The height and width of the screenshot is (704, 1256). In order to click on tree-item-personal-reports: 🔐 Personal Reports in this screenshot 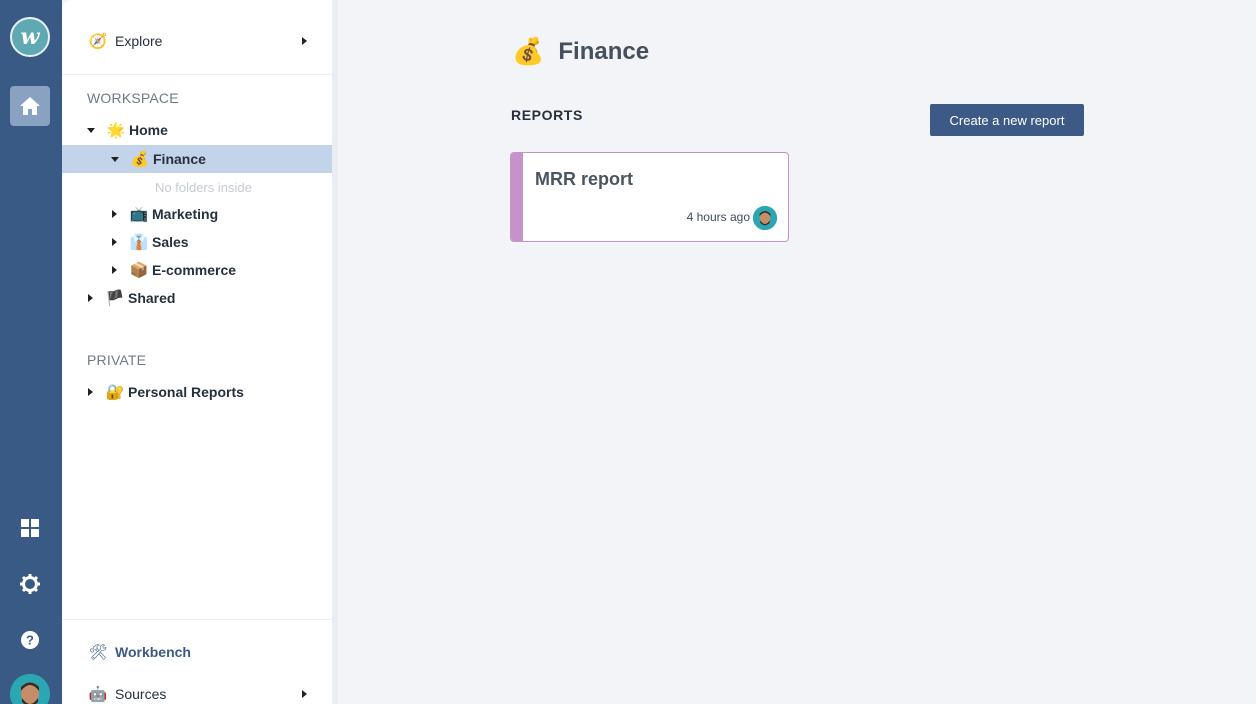, I will do `click(197, 392)`.